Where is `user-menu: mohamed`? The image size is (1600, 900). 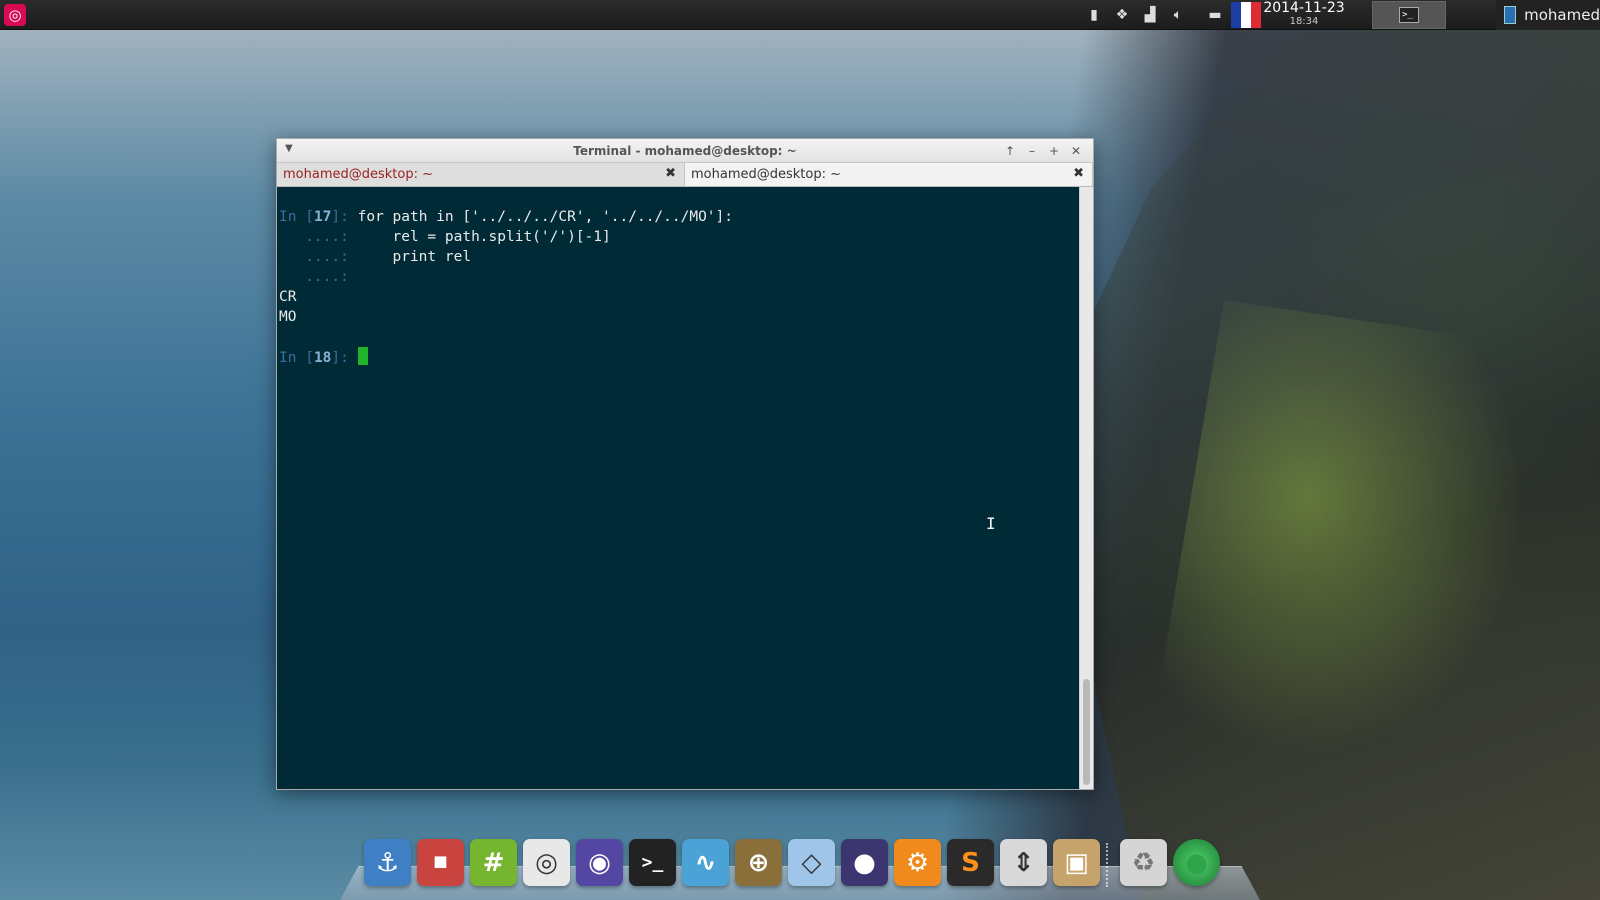 user-menu: mohamed is located at coordinates (1548, 15).